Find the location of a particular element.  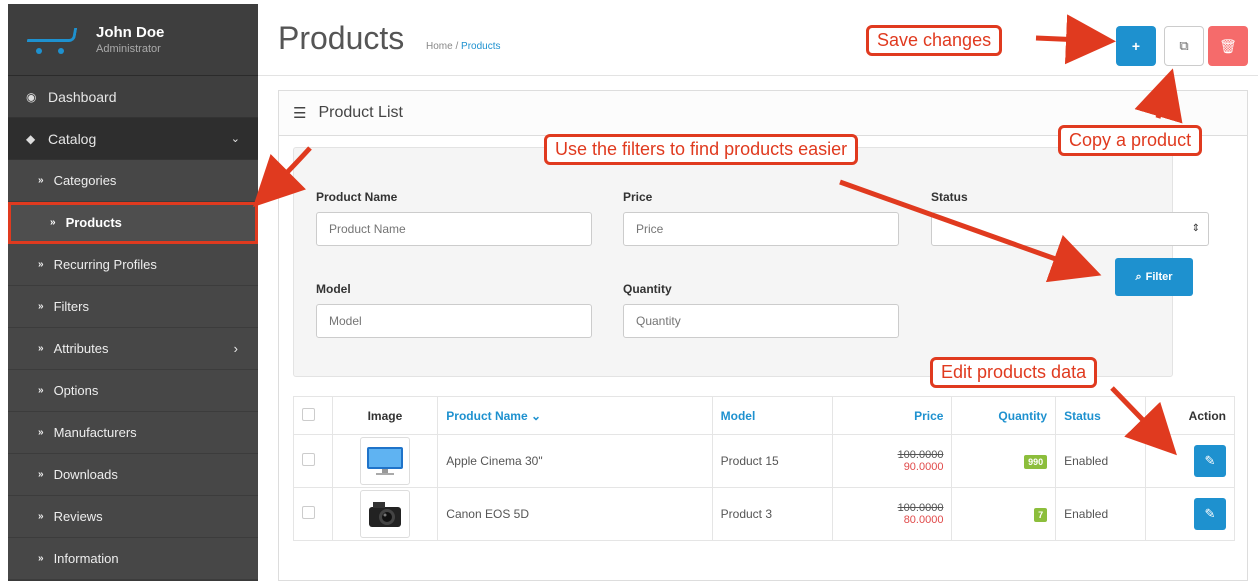

delete-product-button: 🗑 is located at coordinates (1228, 46).